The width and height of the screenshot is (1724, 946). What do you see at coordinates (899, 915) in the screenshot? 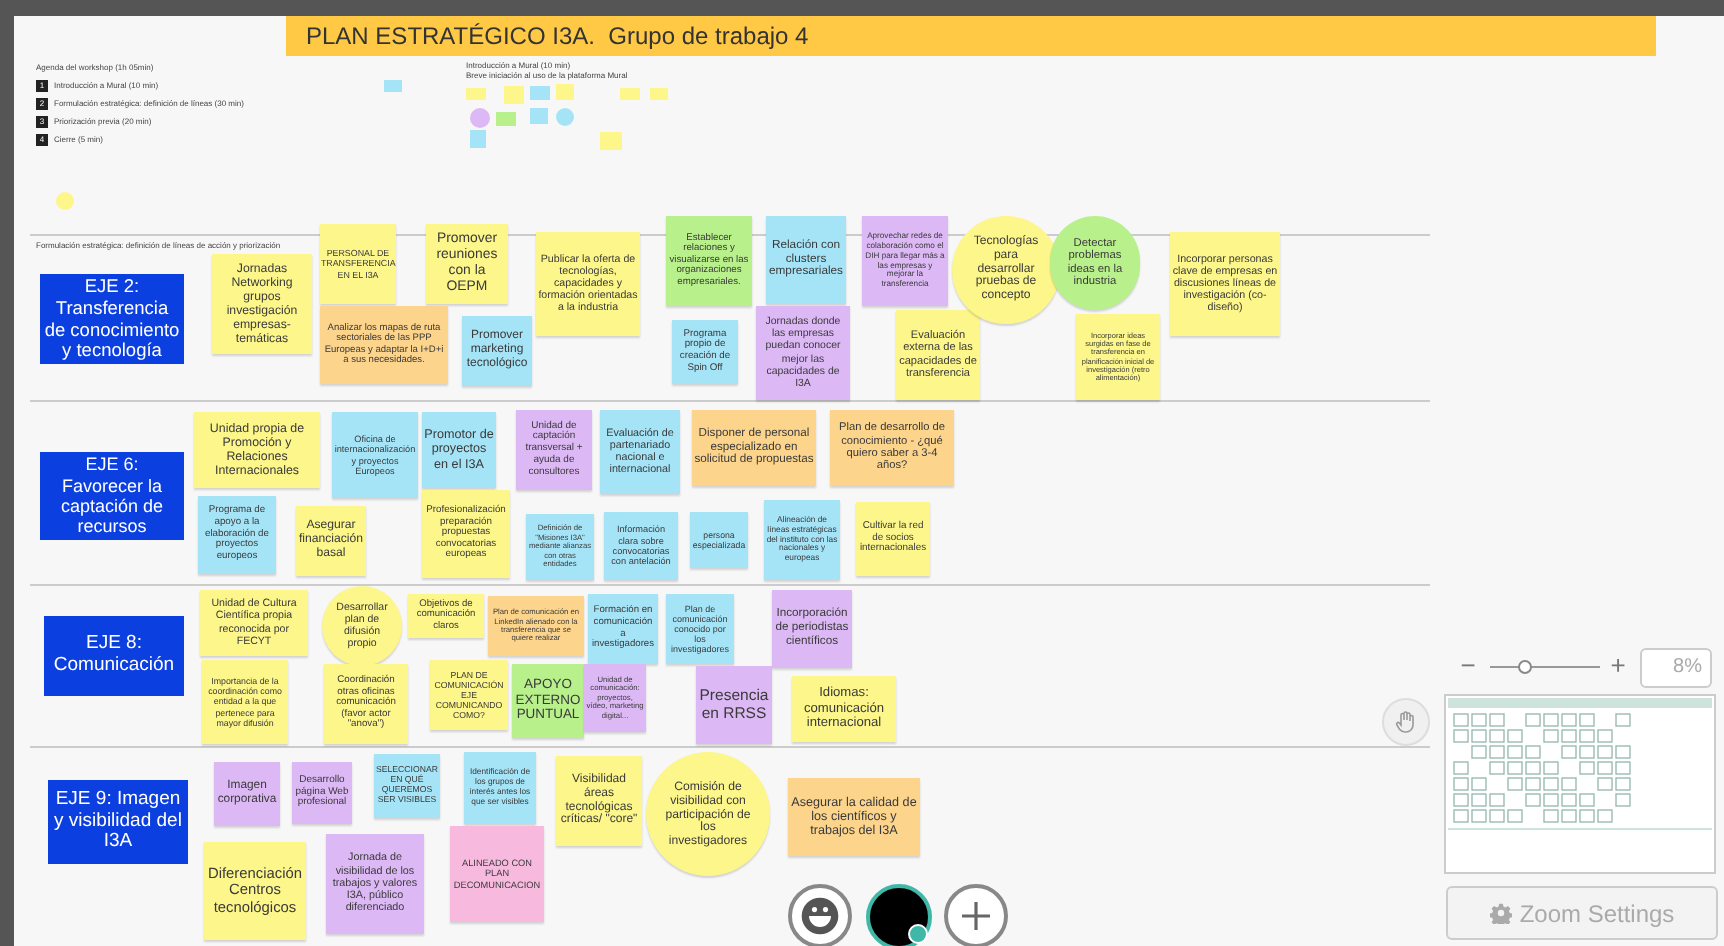
I see `avatar` at bounding box center [899, 915].